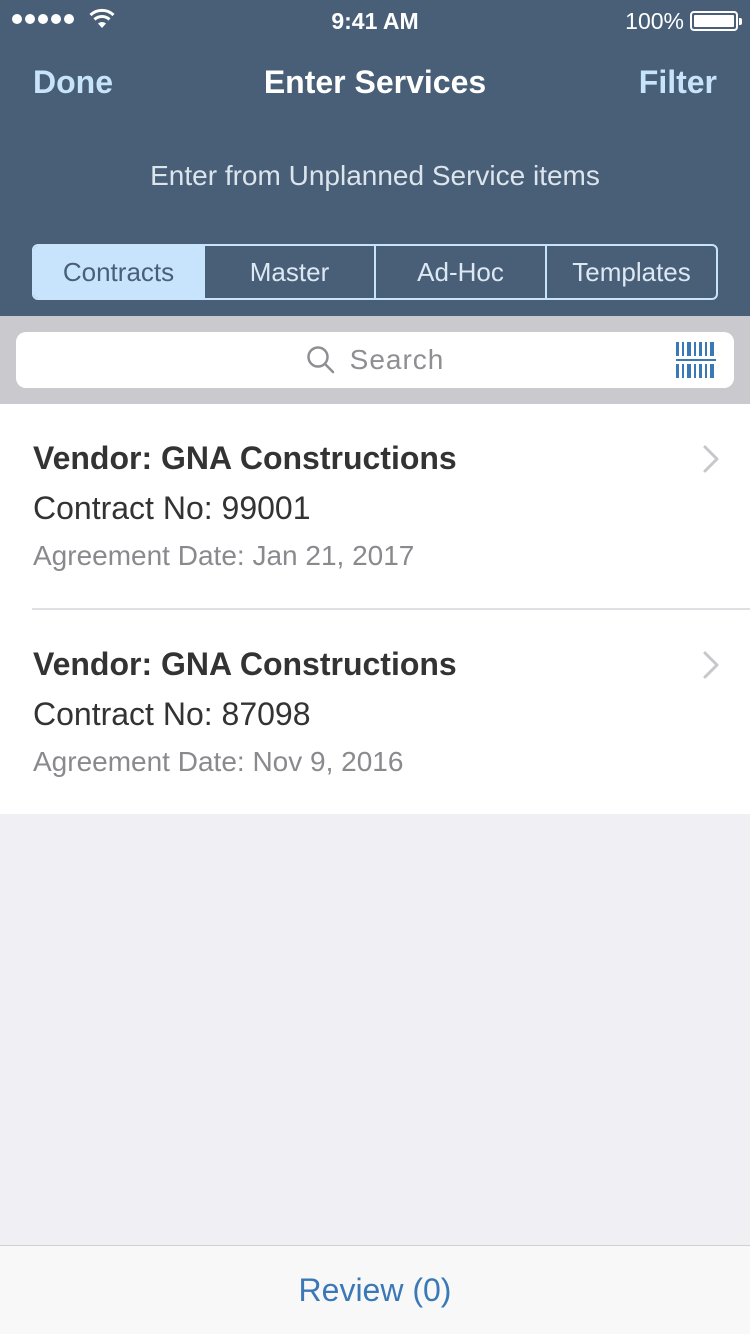  I want to click on battery-icon, so click(716, 21).